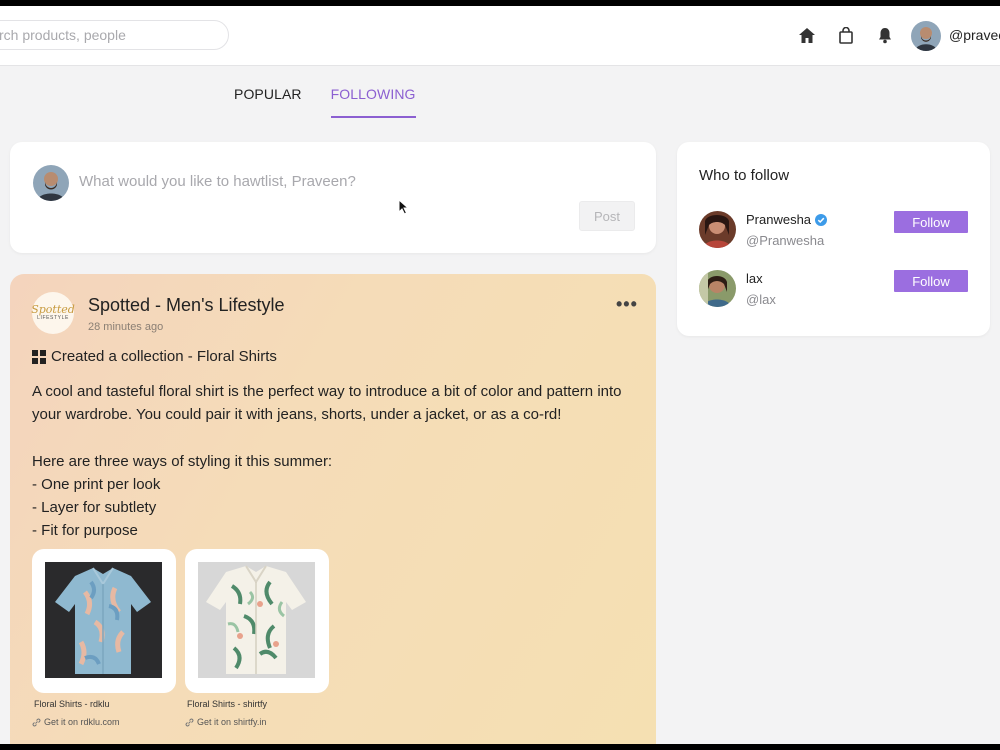 The width and height of the screenshot is (1000, 750). What do you see at coordinates (53, 318) in the screenshot?
I see `brand-logo-subtext: LIFESTYLE` at bounding box center [53, 318].